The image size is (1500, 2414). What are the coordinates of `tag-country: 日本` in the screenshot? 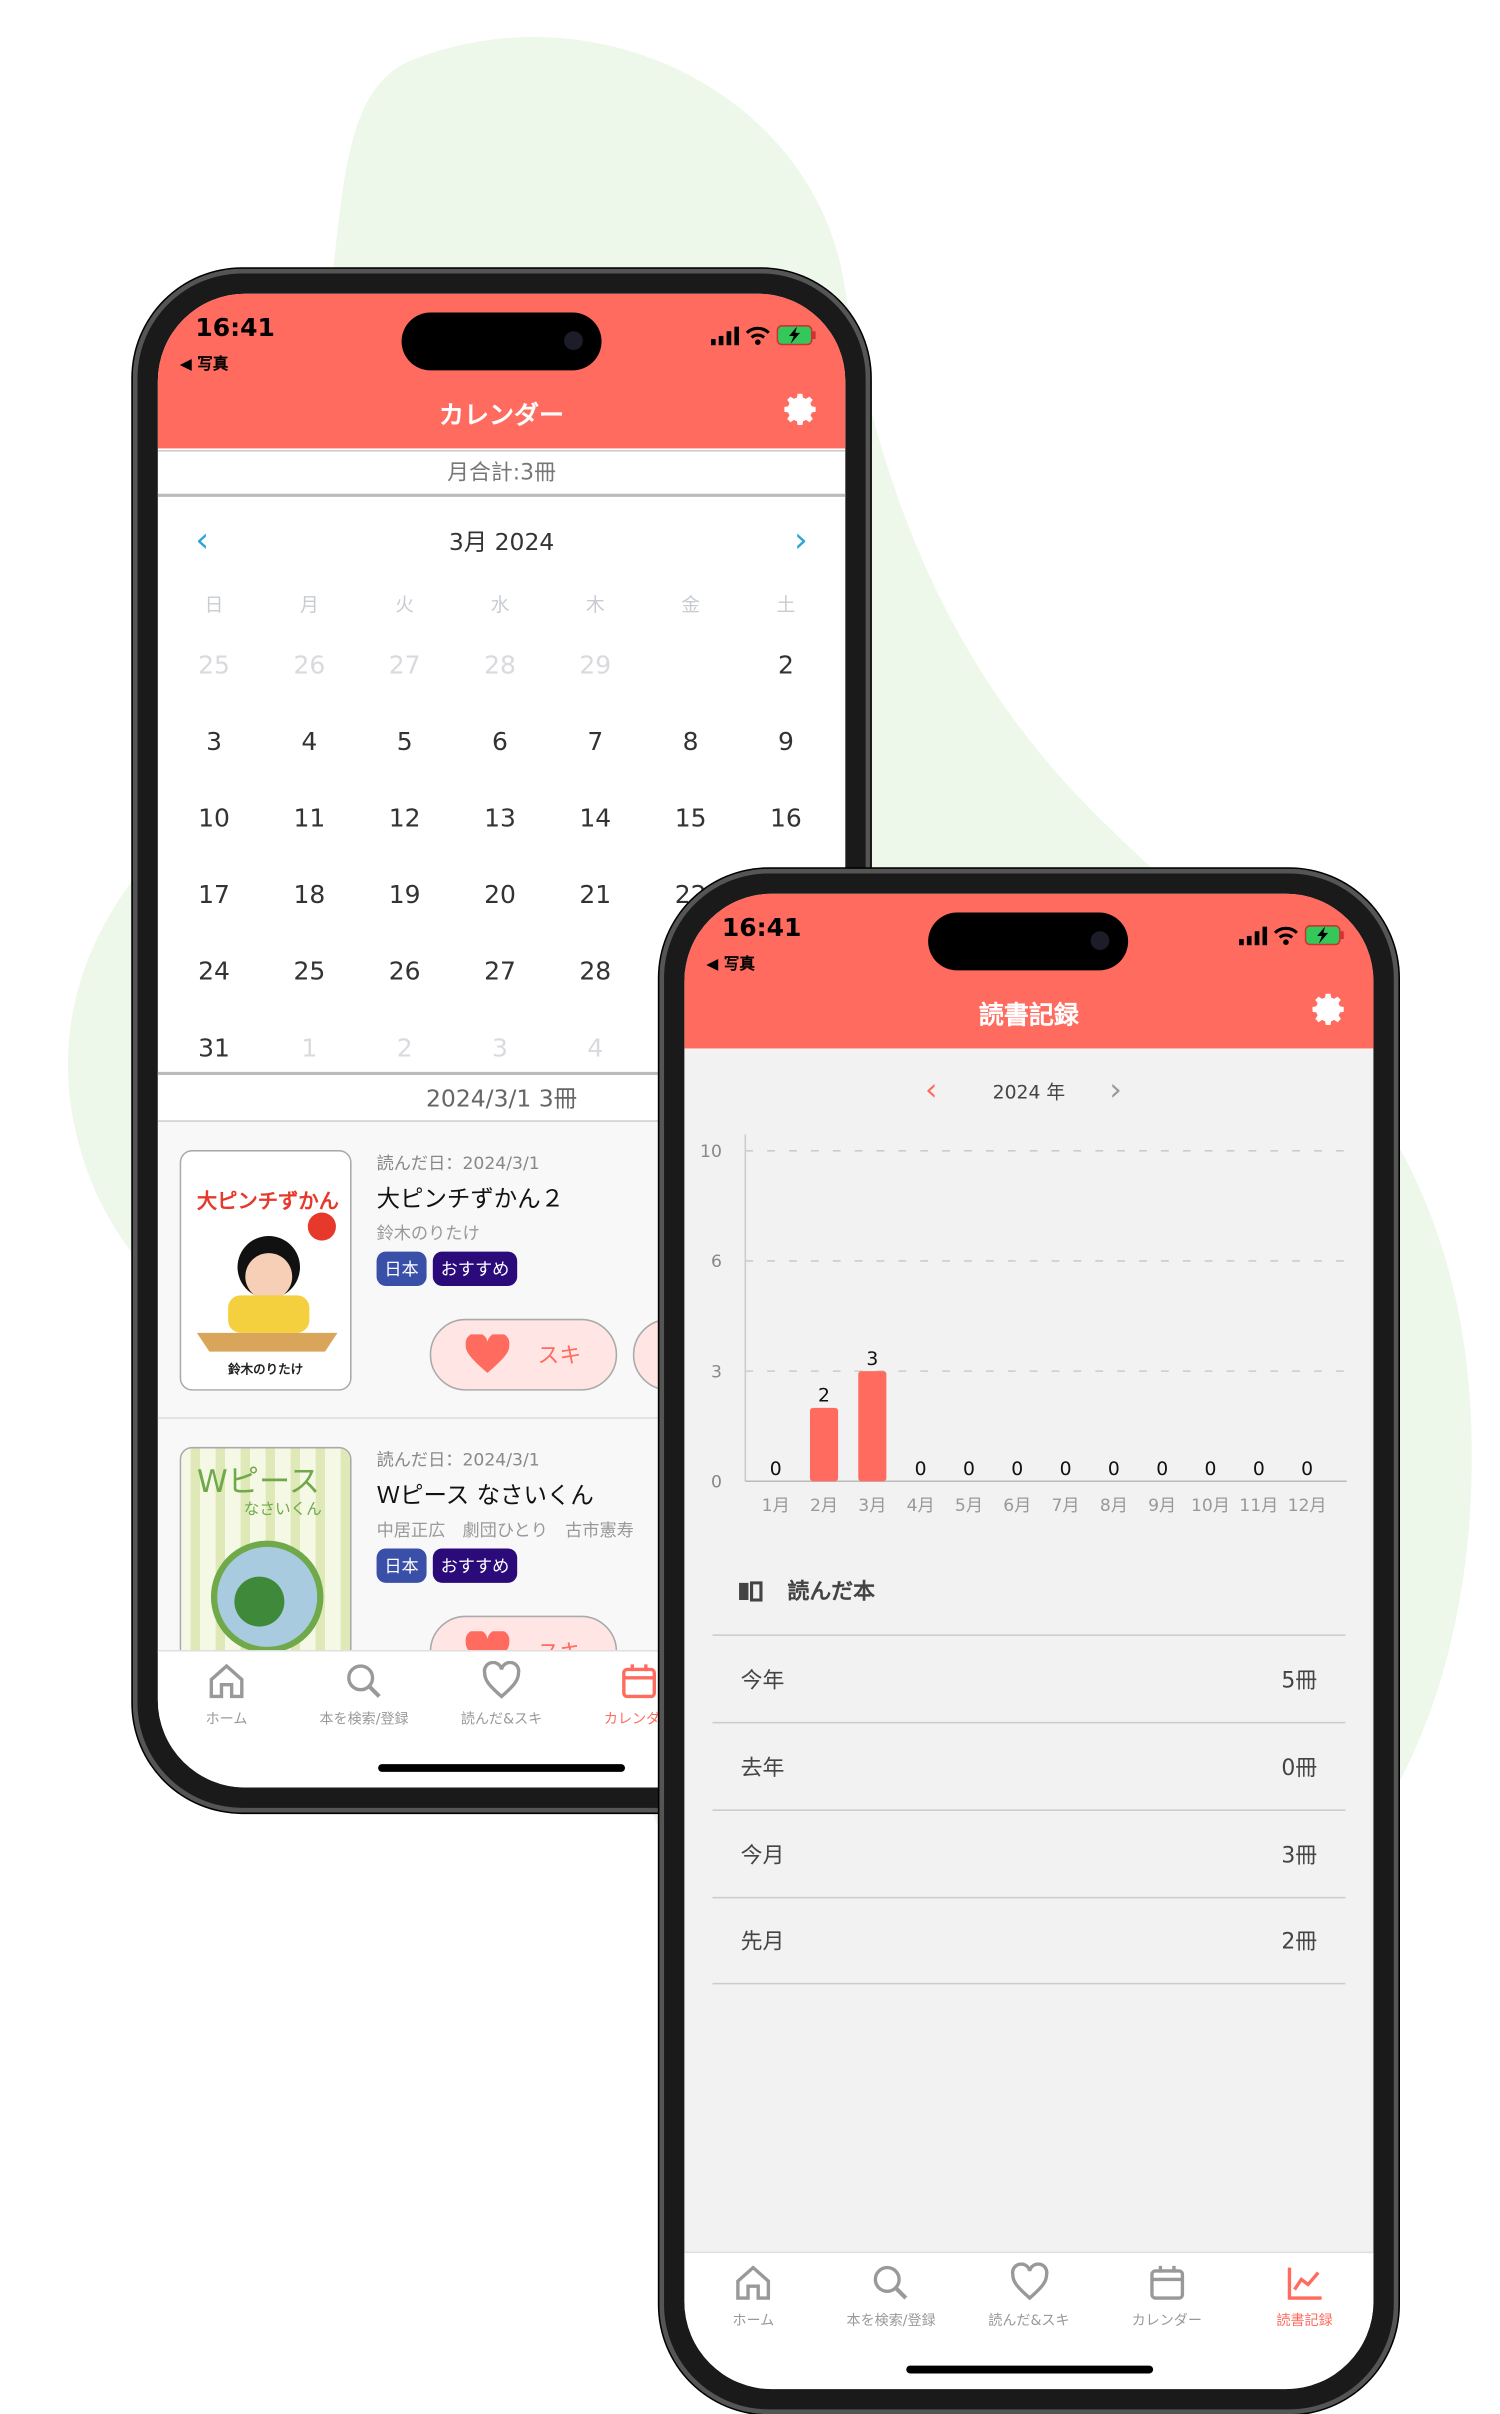 It's located at (401, 1268).